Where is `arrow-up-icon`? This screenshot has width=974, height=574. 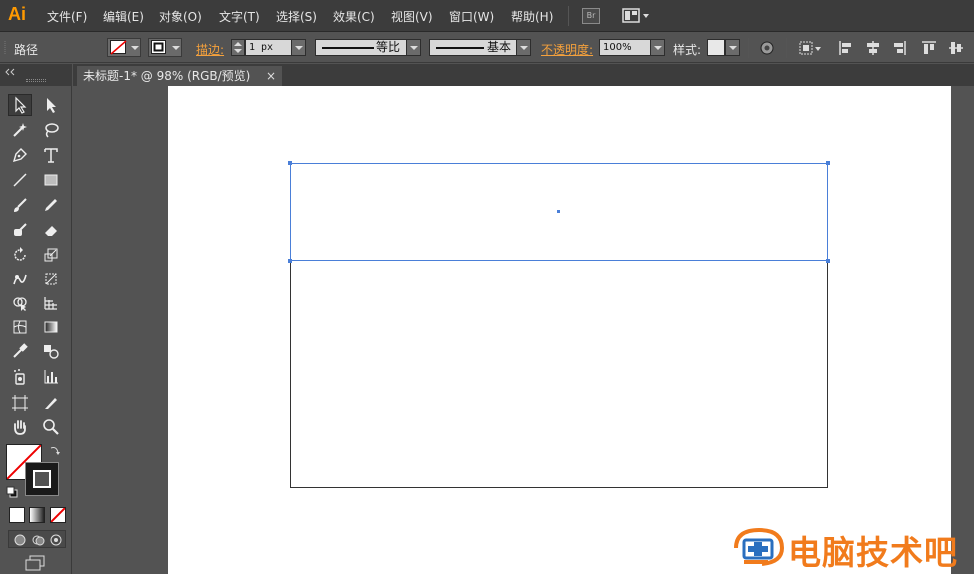 arrow-up-icon is located at coordinates (238, 44).